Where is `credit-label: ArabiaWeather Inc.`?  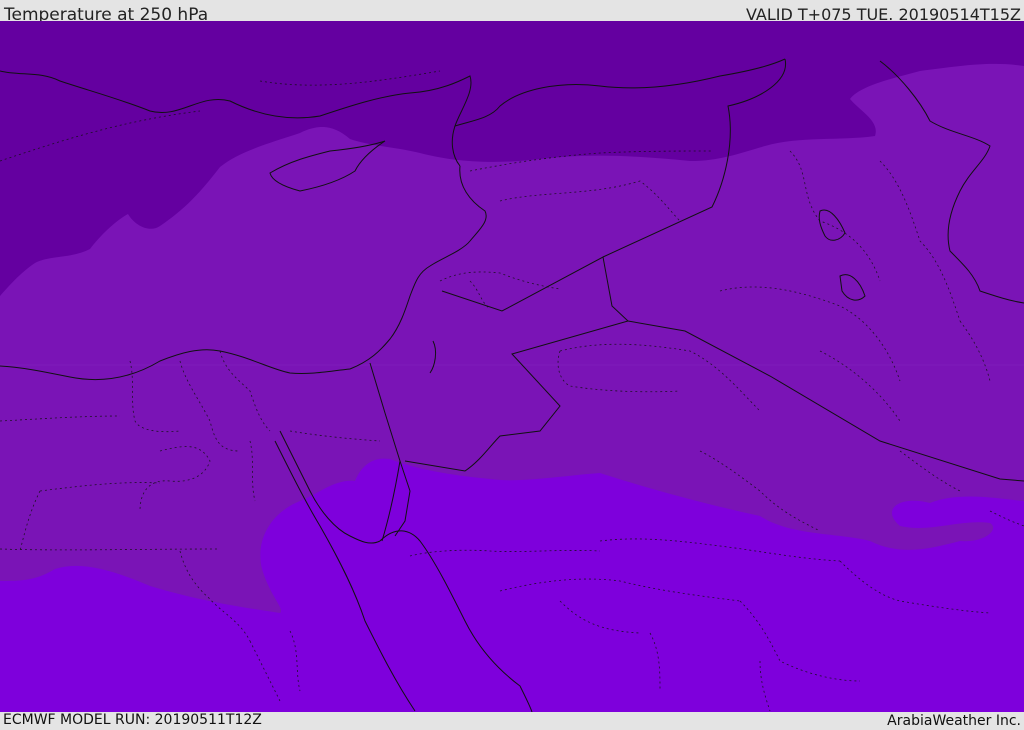 credit-label: ArabiaWeather Inc. is located at coordinates (954, 721).